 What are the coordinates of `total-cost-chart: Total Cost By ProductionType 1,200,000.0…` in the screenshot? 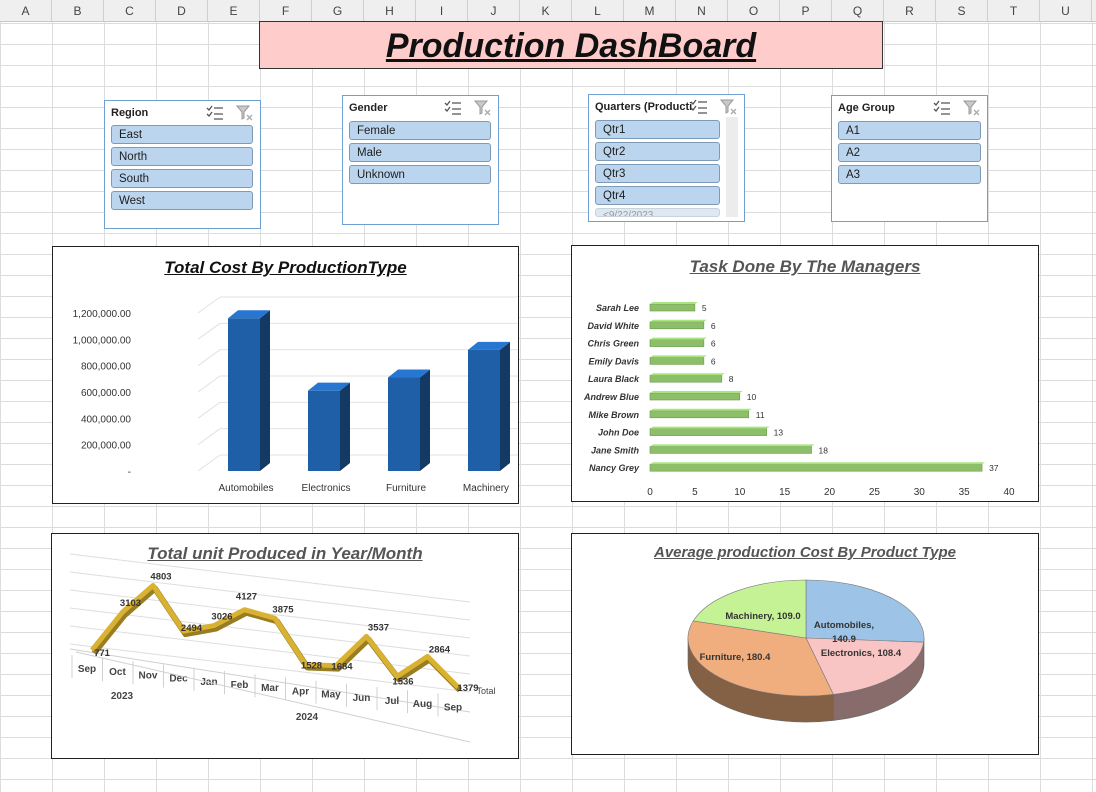 It's located at (285, 375).